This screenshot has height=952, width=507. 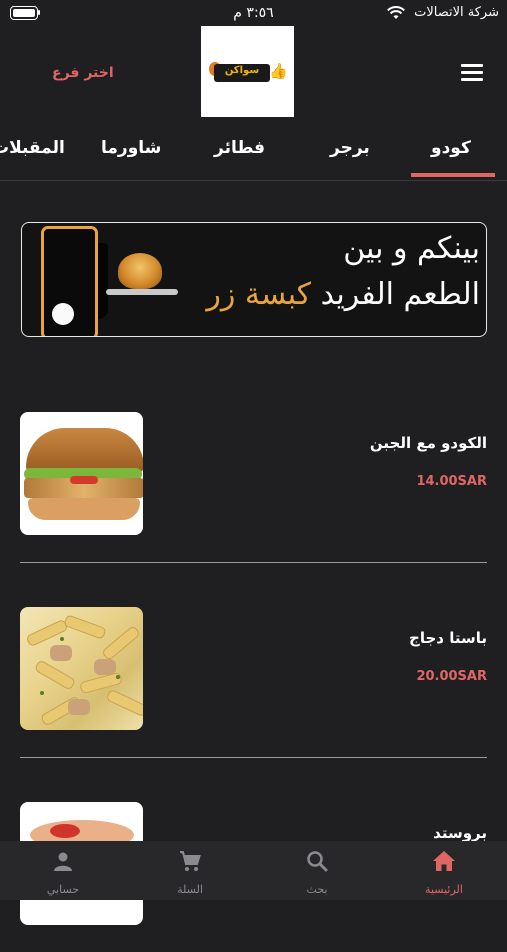 I want to click on banner-line1: بينكم و بين, so click(x=411, y=248).